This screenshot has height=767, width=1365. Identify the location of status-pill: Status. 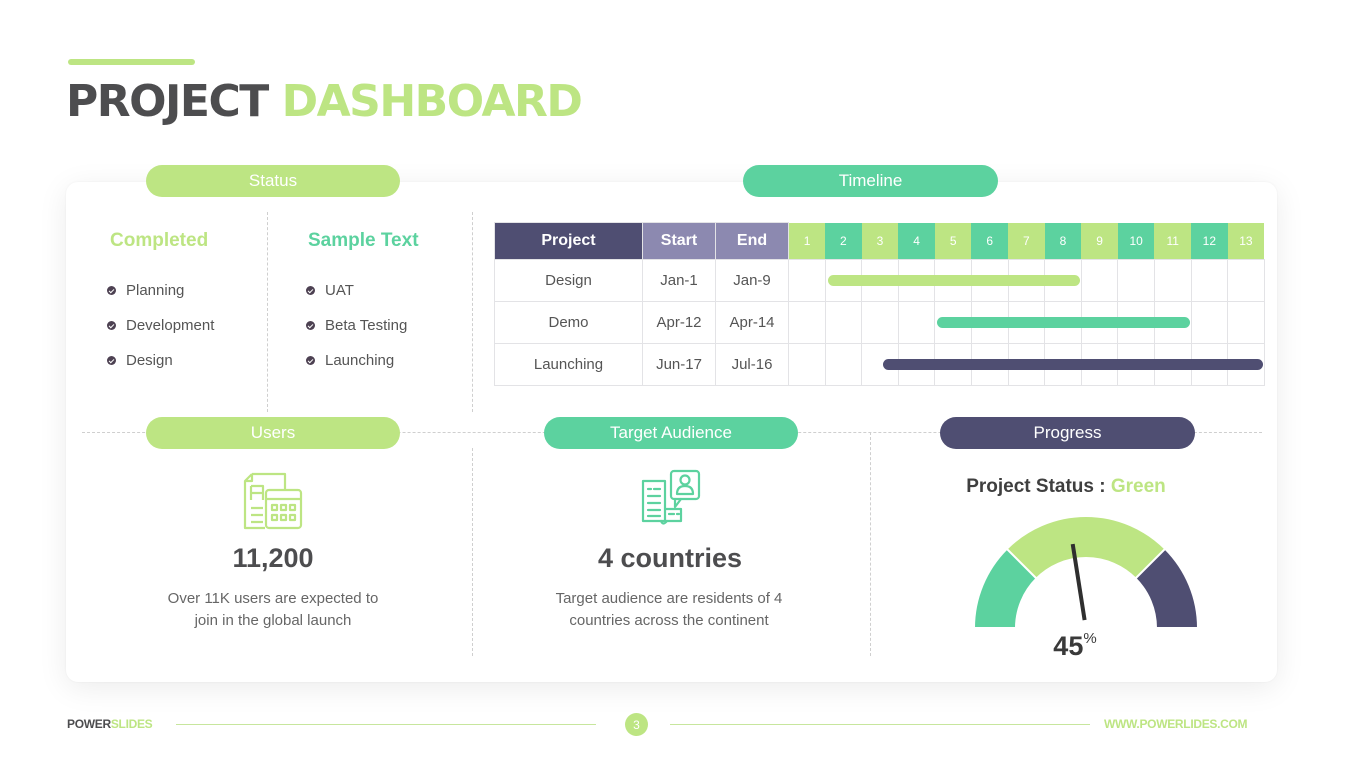
(273, 181).